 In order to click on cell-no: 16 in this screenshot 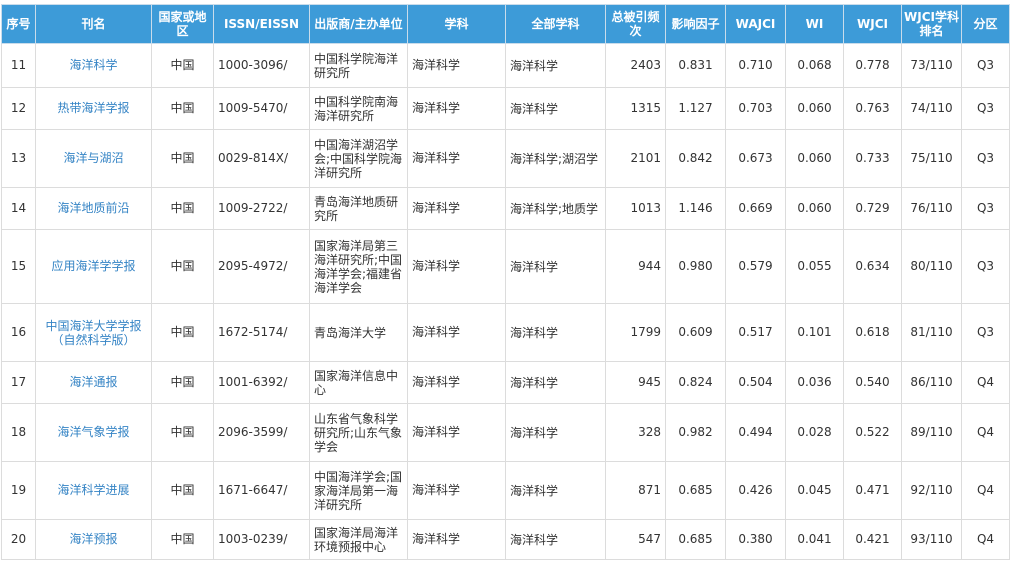, I will do `click(18, 332)`.